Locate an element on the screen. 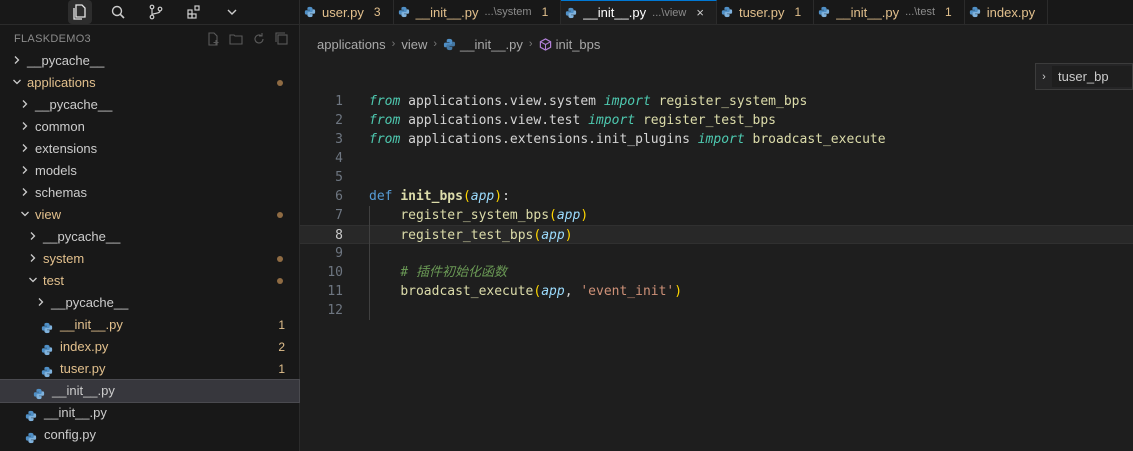 The width and height of the screenshot is (1133, 451). tree-file: tuser.py 1 is located at coordinates (149, 369).